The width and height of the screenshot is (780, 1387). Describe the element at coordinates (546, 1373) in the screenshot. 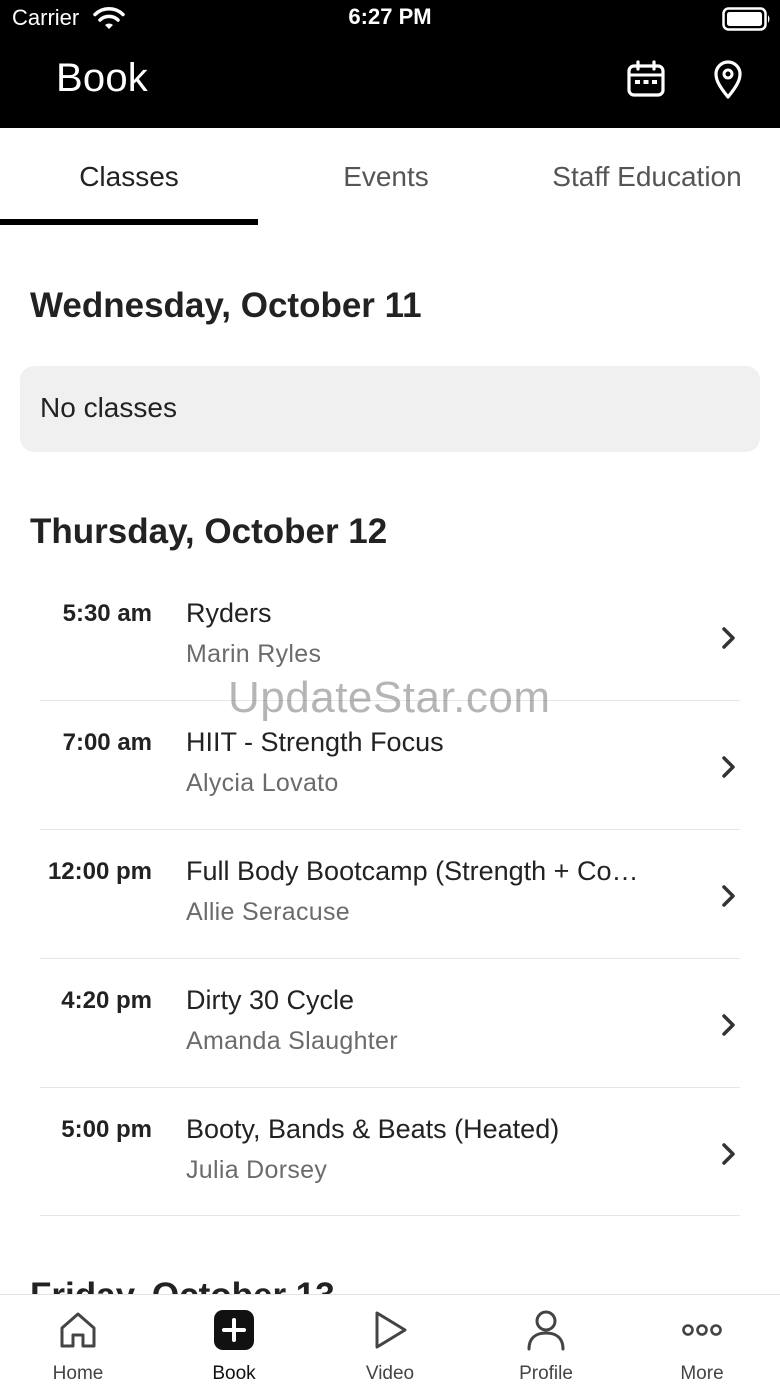

I see `nav-label: Profile` at that location.